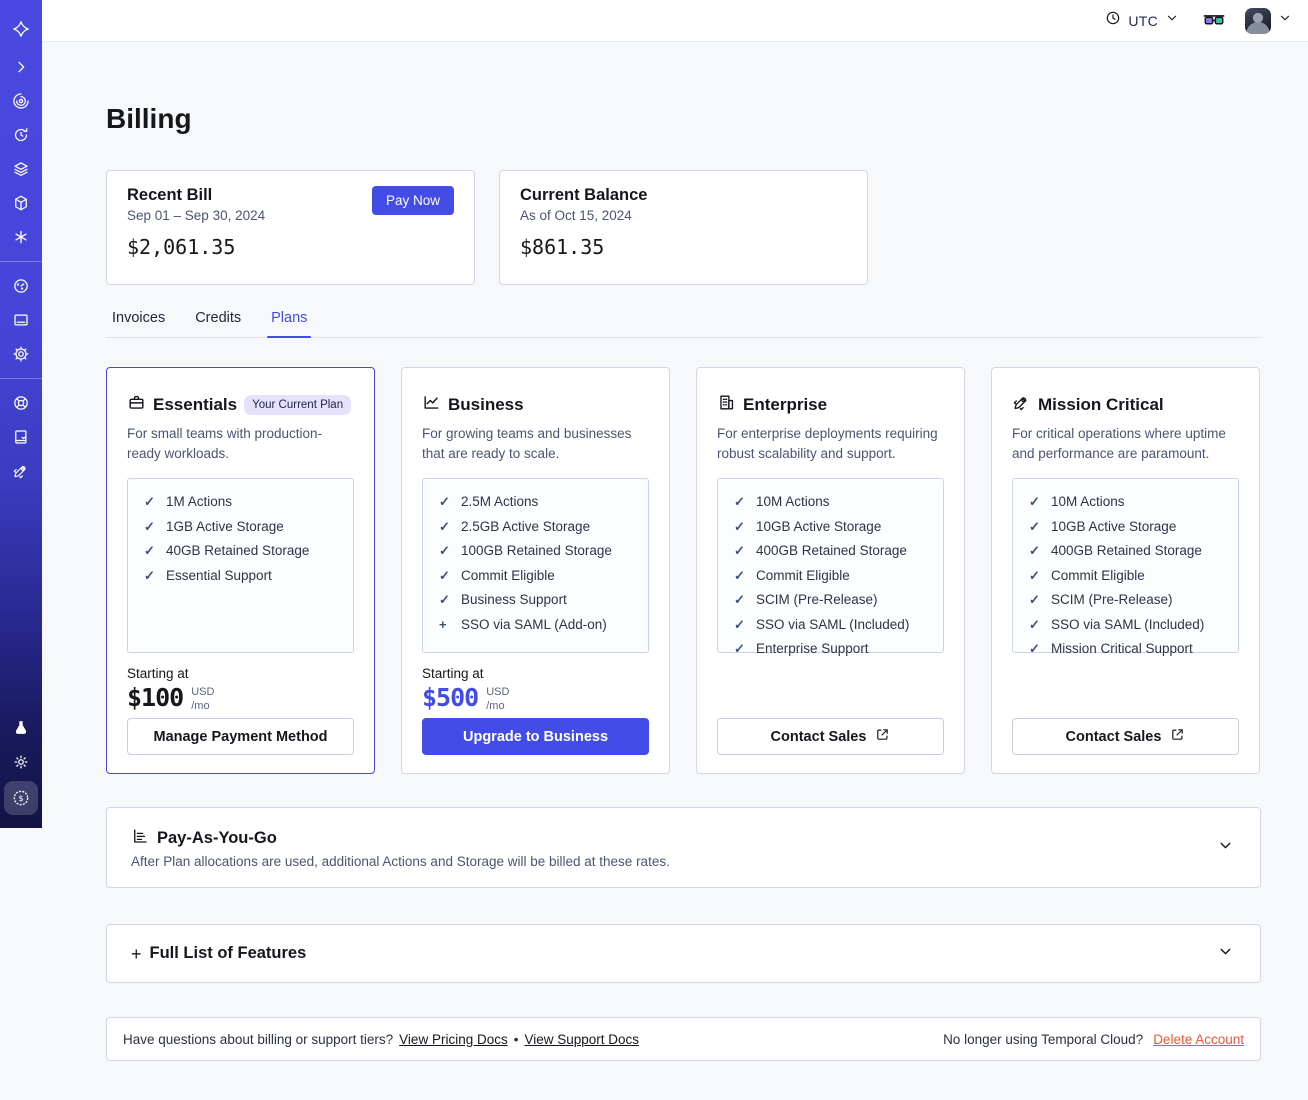 The height and width of the screenshot is (1100, 1308). I want to click on feature-item: ✓ 100GB Retained Storage, so click(539, 551).